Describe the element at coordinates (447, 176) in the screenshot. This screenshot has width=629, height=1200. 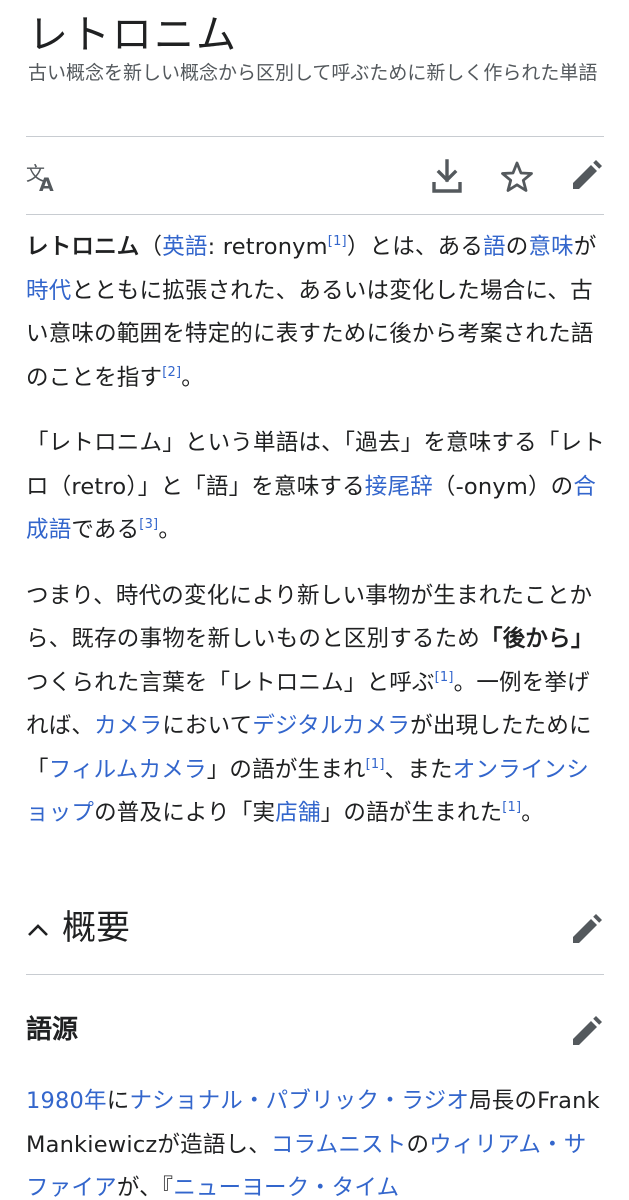
I see `download-icon` at that location.